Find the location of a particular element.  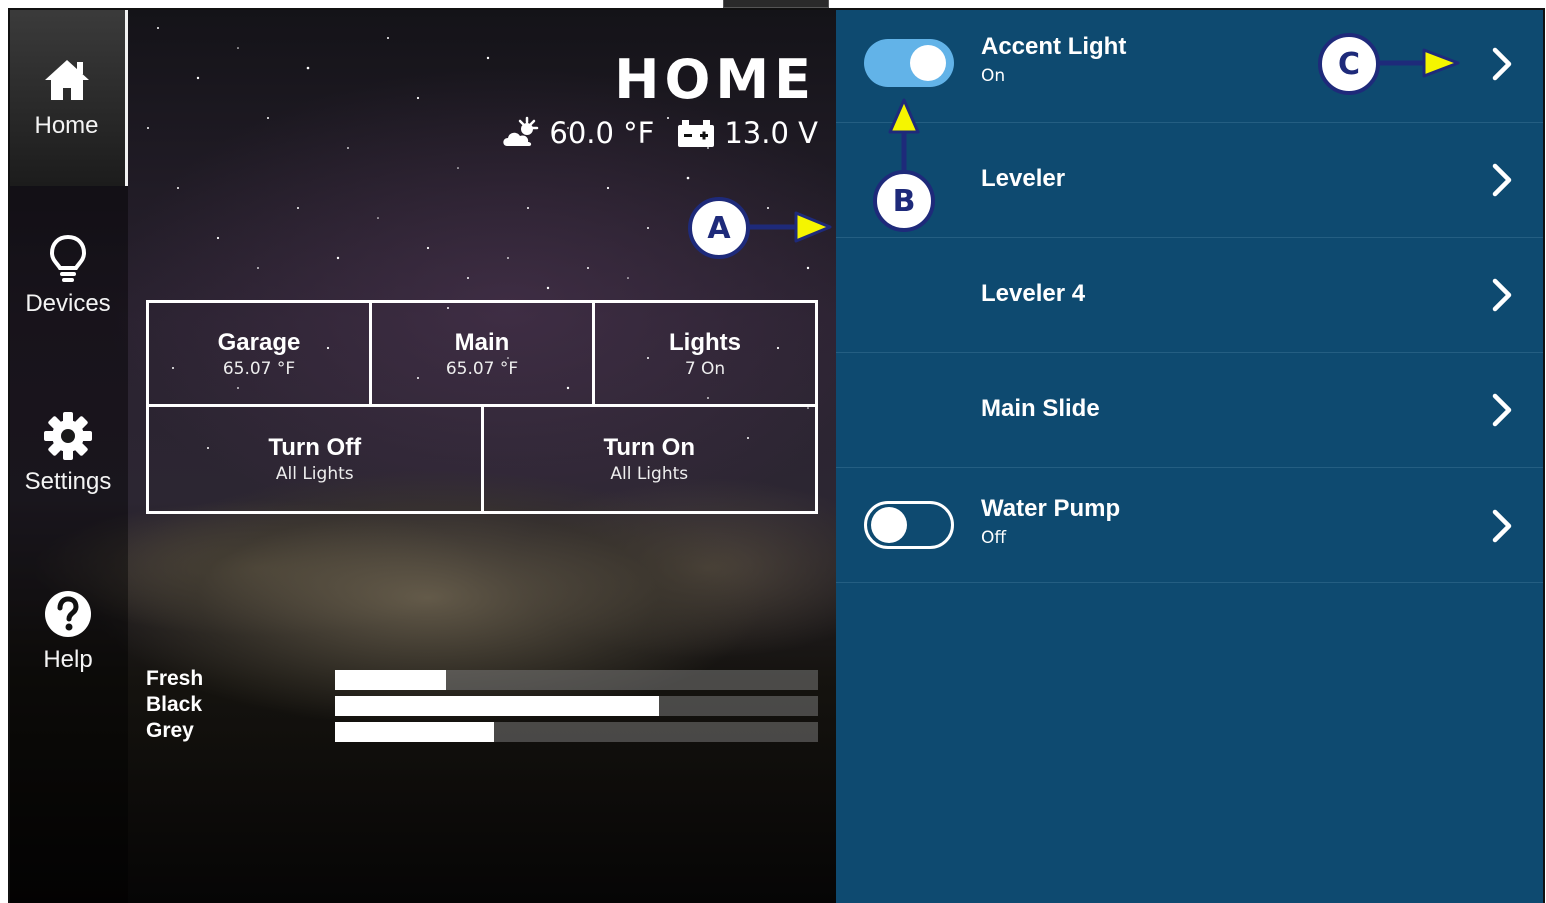

sidebar: Home Devices Settings Help is located at coordinates (68, 455).